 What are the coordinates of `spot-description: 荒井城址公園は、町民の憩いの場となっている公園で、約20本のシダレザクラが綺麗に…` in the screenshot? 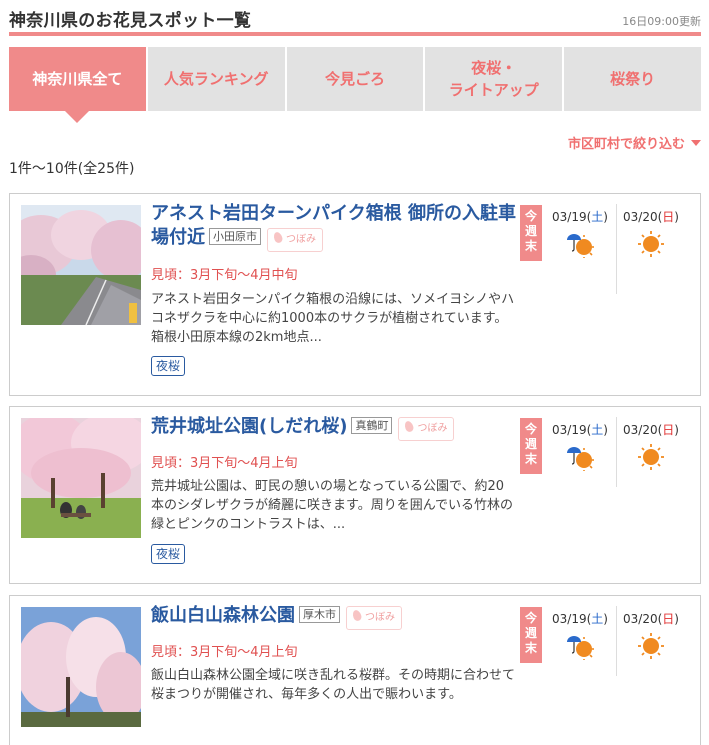 It's located at (332, 505).